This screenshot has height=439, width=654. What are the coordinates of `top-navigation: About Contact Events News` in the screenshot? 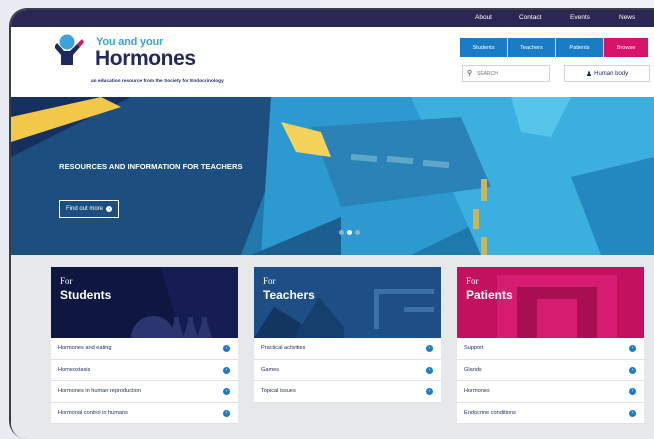 It's located at (332, 18).